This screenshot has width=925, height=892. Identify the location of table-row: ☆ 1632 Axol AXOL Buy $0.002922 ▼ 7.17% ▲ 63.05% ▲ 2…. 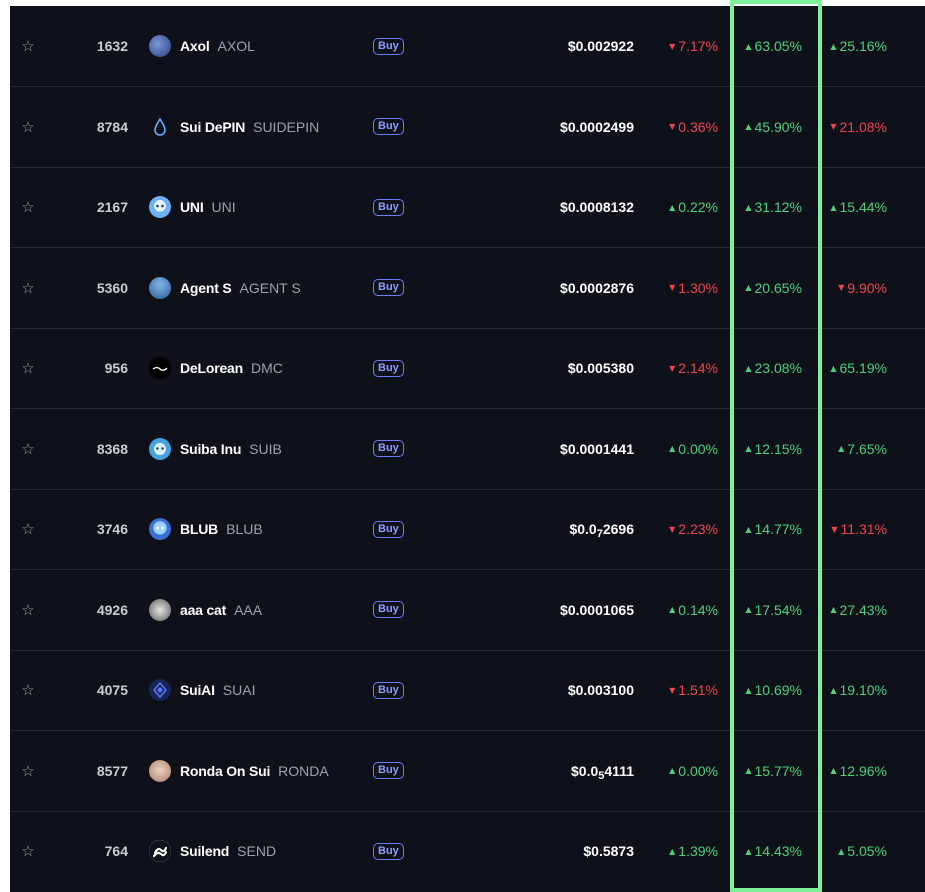
(467, 46).